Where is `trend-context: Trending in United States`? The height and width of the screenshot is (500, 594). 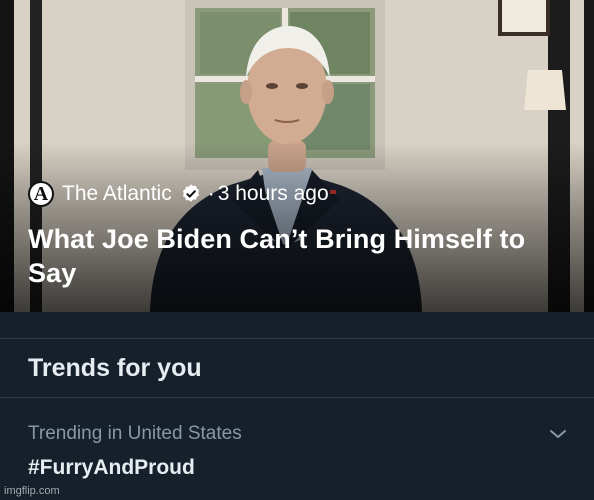 trend-context: Trending in United States is located at coordinates (135, 433).